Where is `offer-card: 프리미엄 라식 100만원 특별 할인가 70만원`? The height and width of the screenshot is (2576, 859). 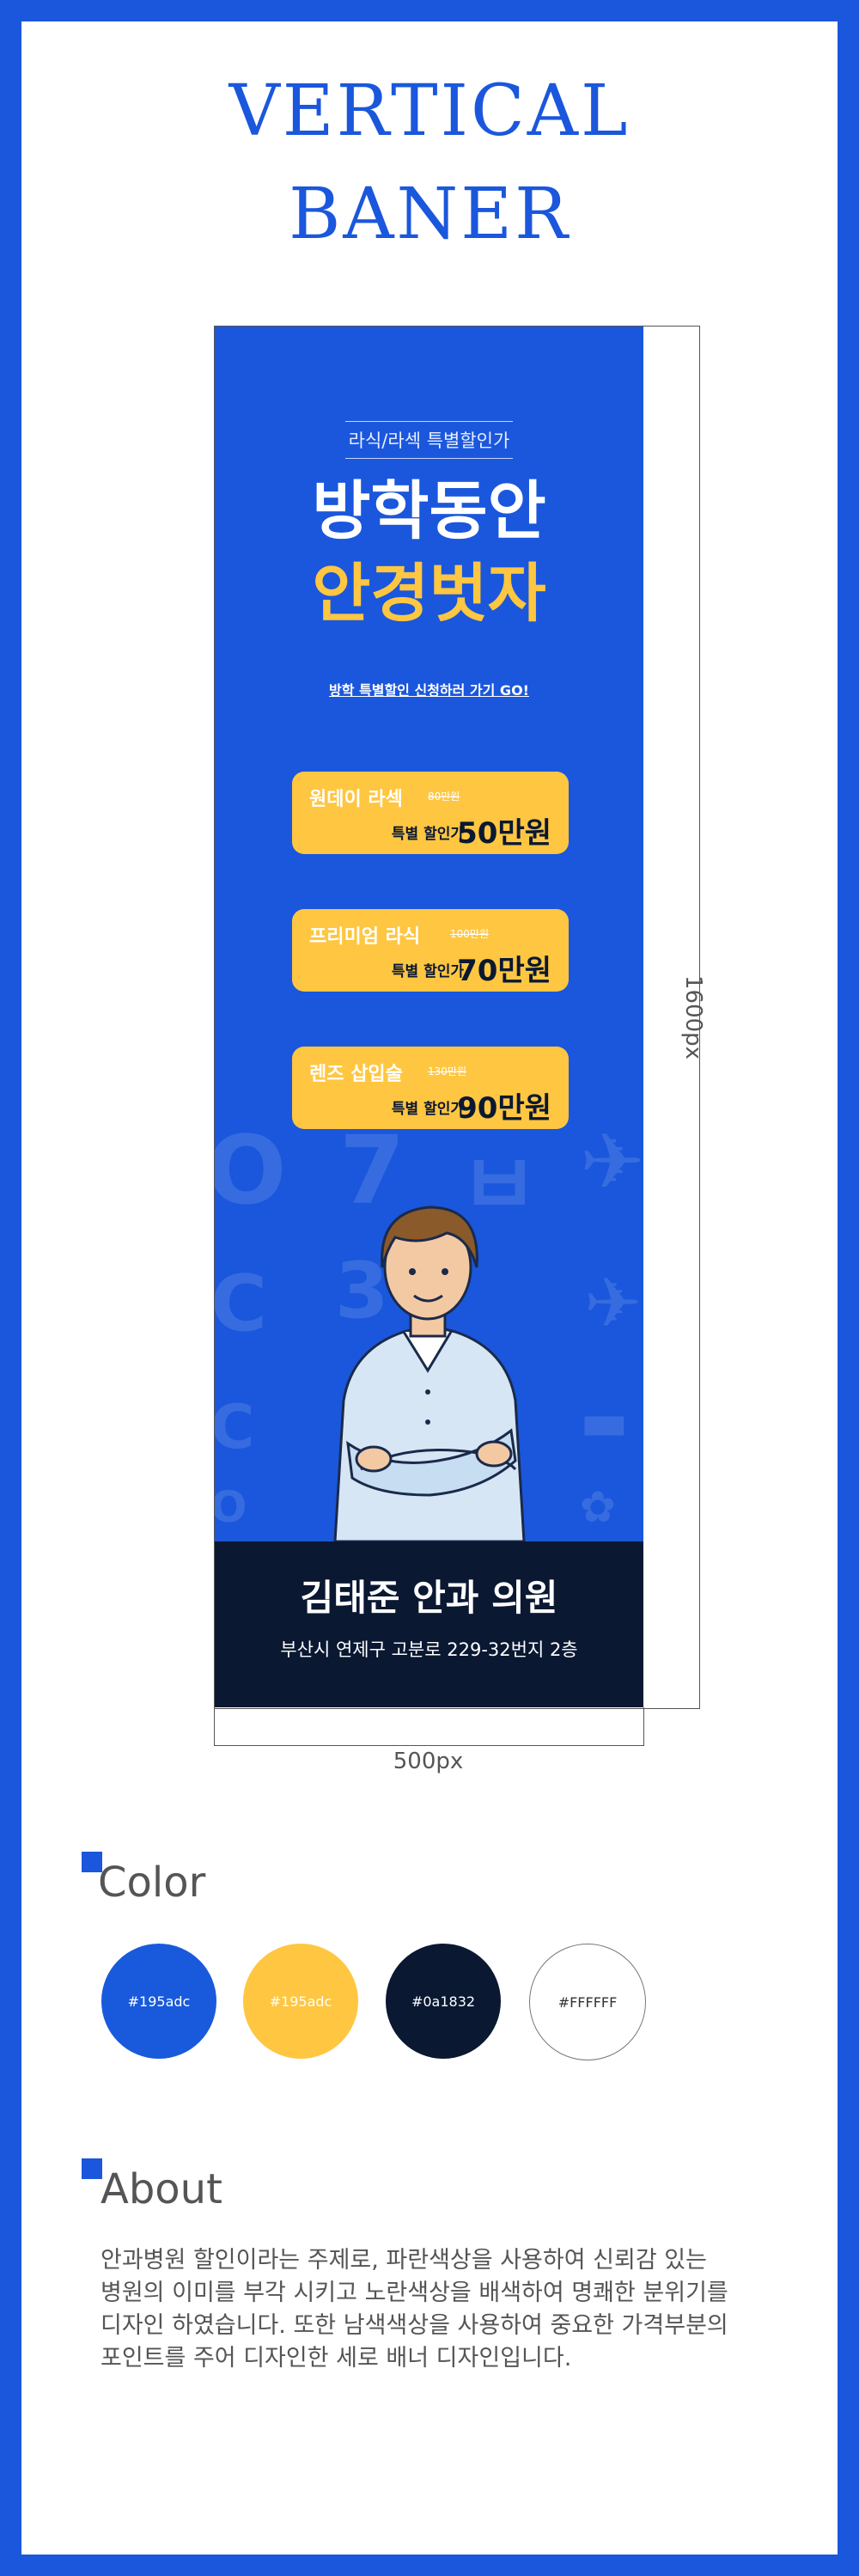
offer-card: 프리미엄 라식 100만원 특별 할인가 70만원 is located at coordinates (431, 950).